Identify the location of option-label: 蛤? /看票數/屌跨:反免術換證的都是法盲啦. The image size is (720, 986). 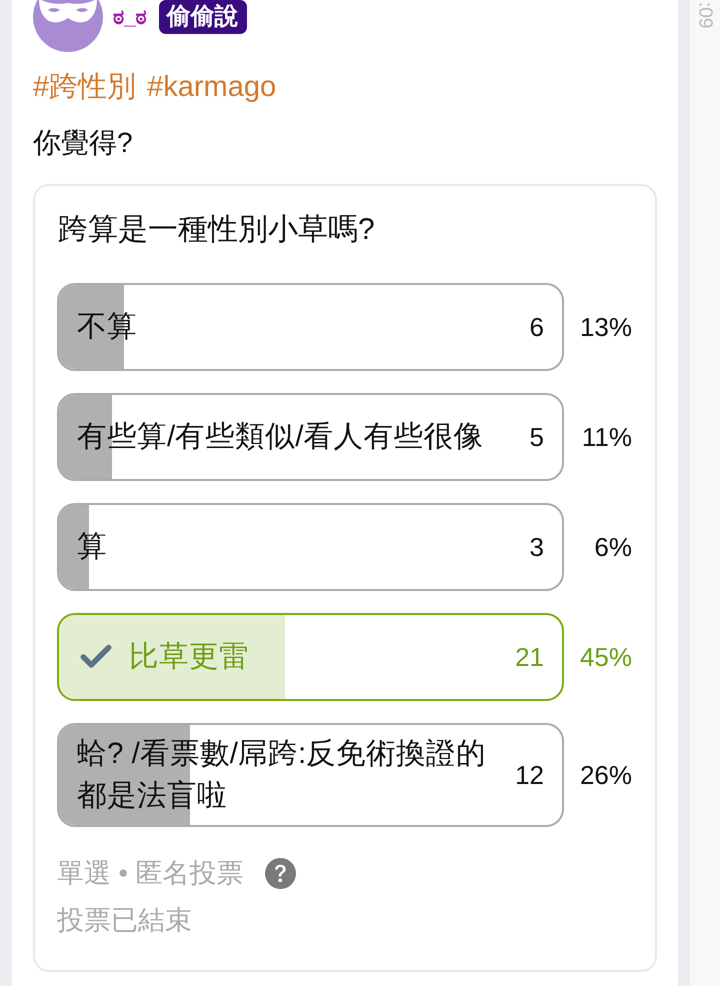
(282, 775).